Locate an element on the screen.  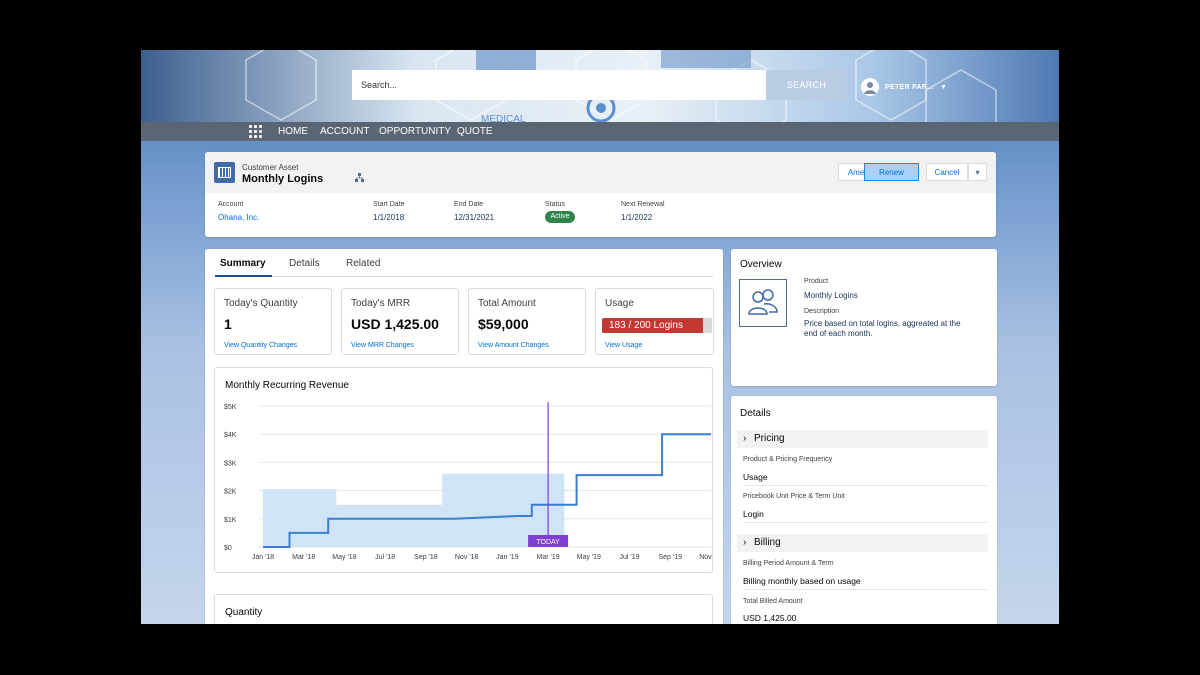
tab-summary: Summary is located at coordinates (243, 263).